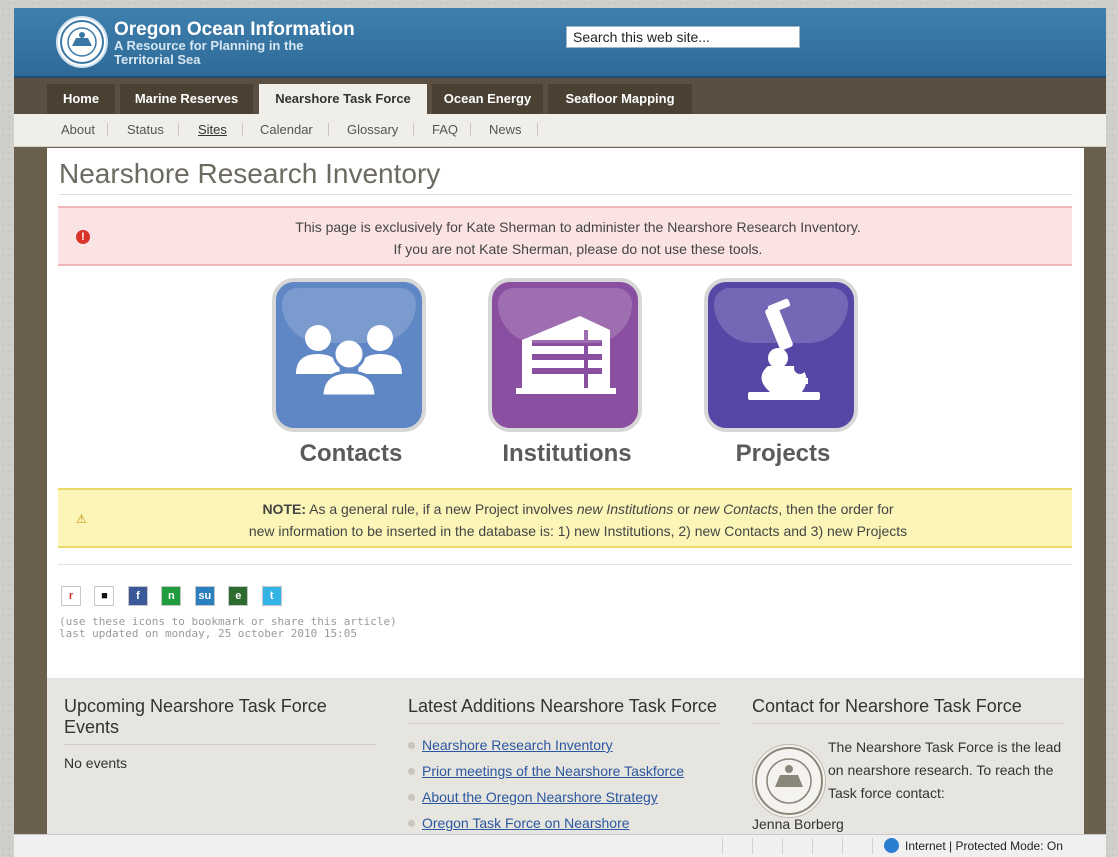  I want to click on subnav-faq: FAQ, so click(445, 129).